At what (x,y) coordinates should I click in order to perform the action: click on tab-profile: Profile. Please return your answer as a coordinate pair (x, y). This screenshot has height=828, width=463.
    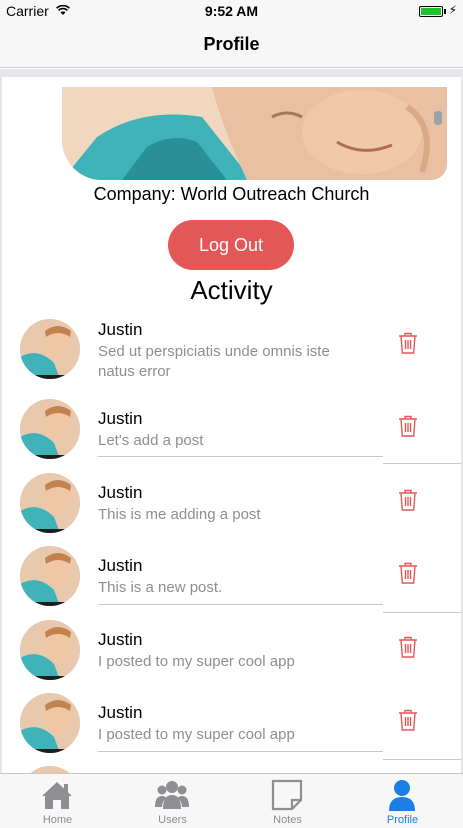
    Looking at the image, I should click on (402, 801).